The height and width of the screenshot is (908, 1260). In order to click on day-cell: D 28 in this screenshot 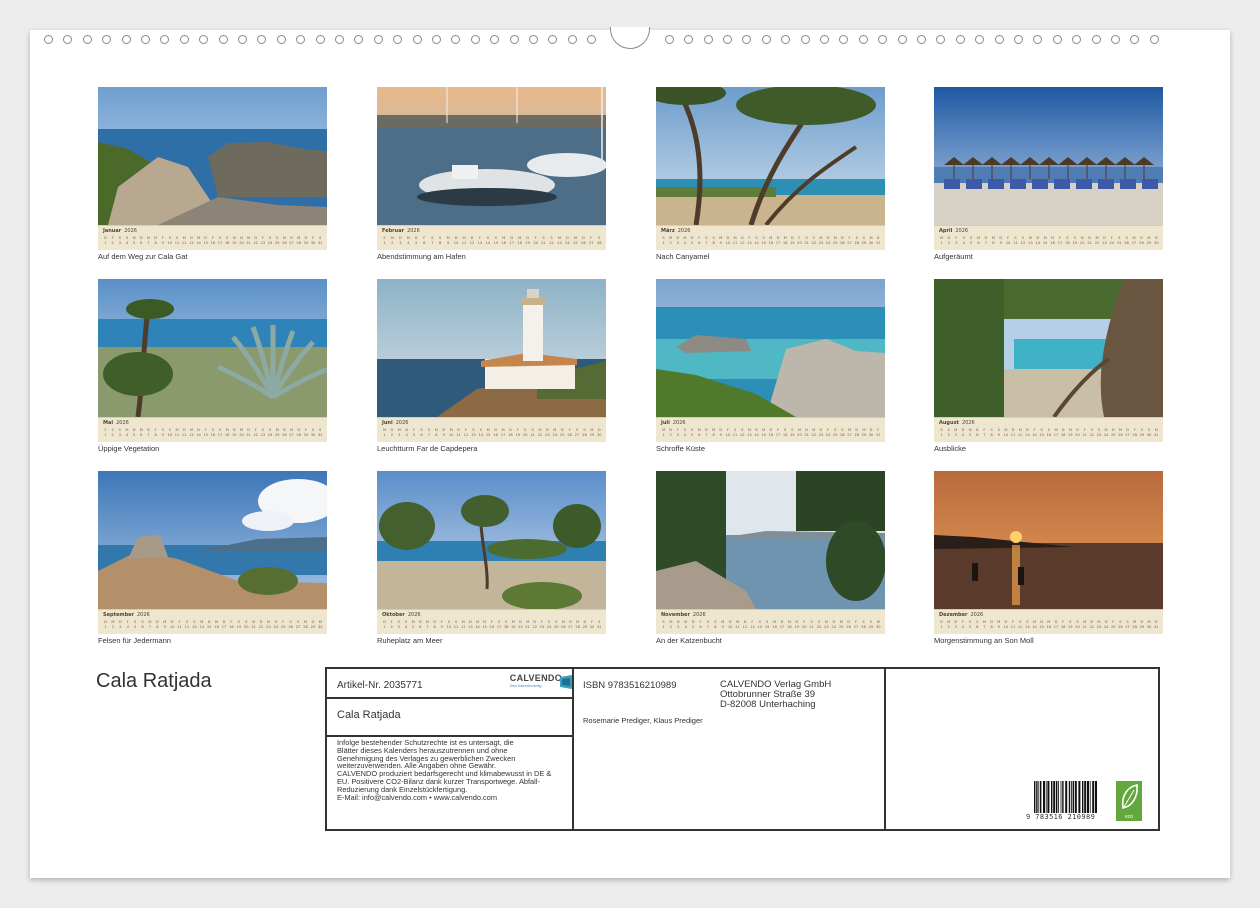, I will do `click(856, 432)`.